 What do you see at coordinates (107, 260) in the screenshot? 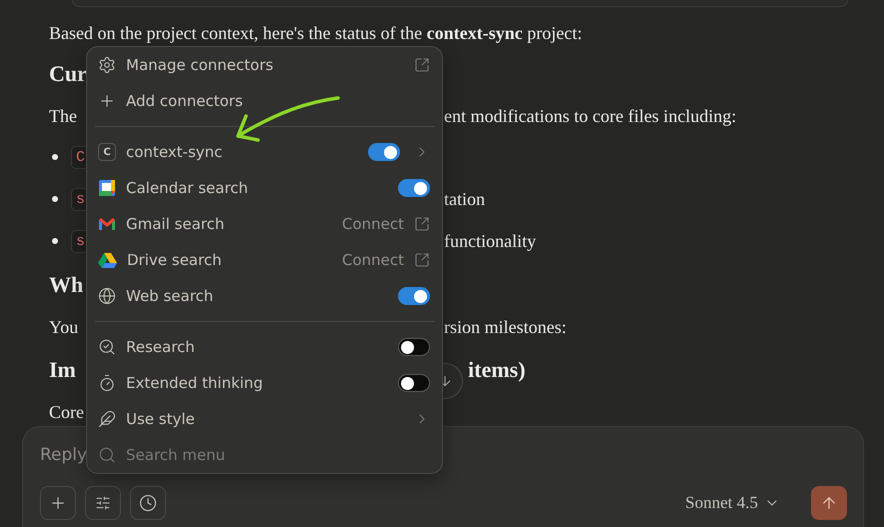
I see `triangle-icon` at bounding box center [107, 260].